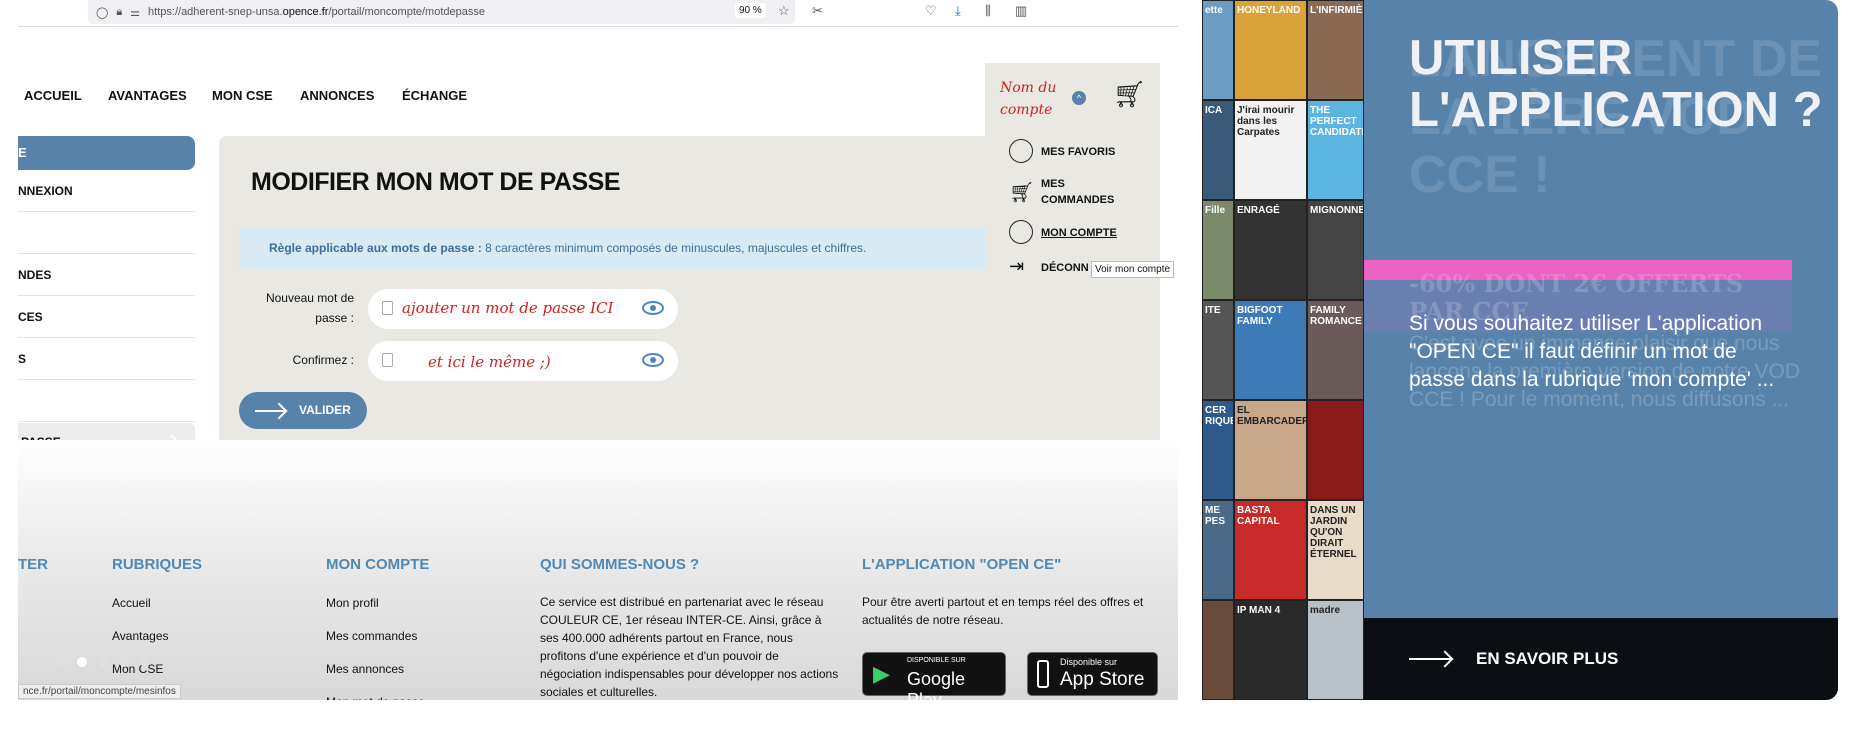  I want to click on movie-poster: L'INFIRMIÈRE, so click(1335, 50).